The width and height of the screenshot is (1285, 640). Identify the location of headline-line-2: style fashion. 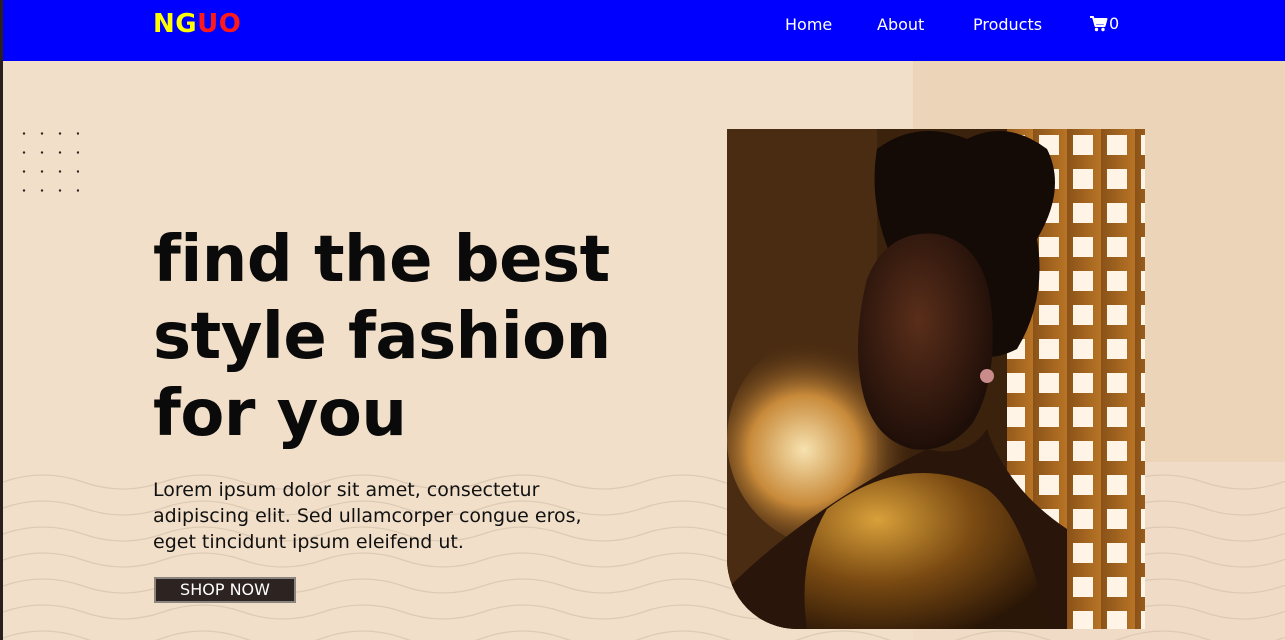
(382, 337).